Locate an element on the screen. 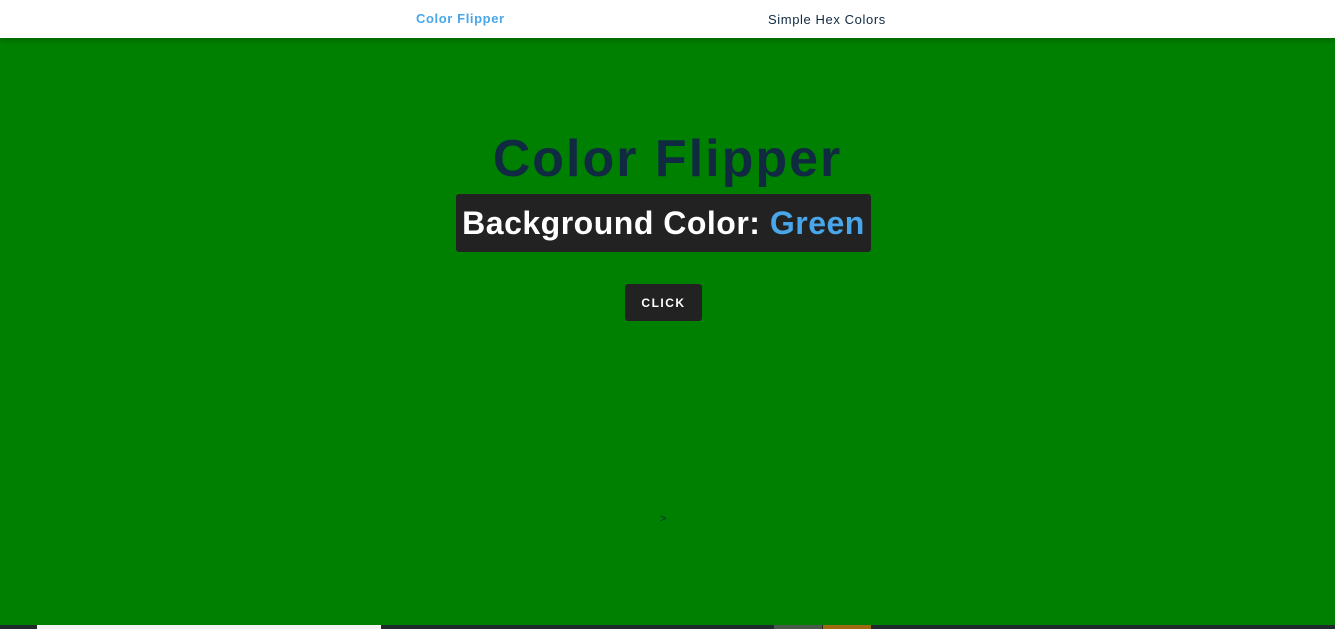 The height and width of the screenshot is (629, 1335). nav-simple-hex-link: Simple Hex Colors is located at coordinates (827, 19).